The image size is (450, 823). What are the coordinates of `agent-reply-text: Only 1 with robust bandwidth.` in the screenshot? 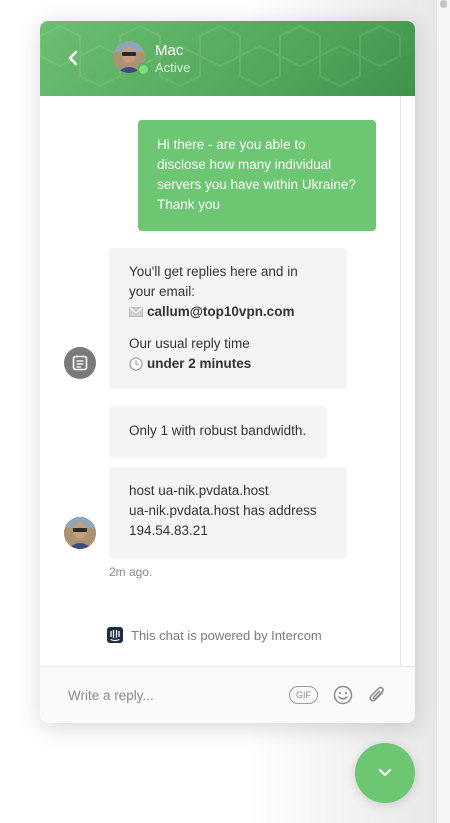 It's located at (218, 430).